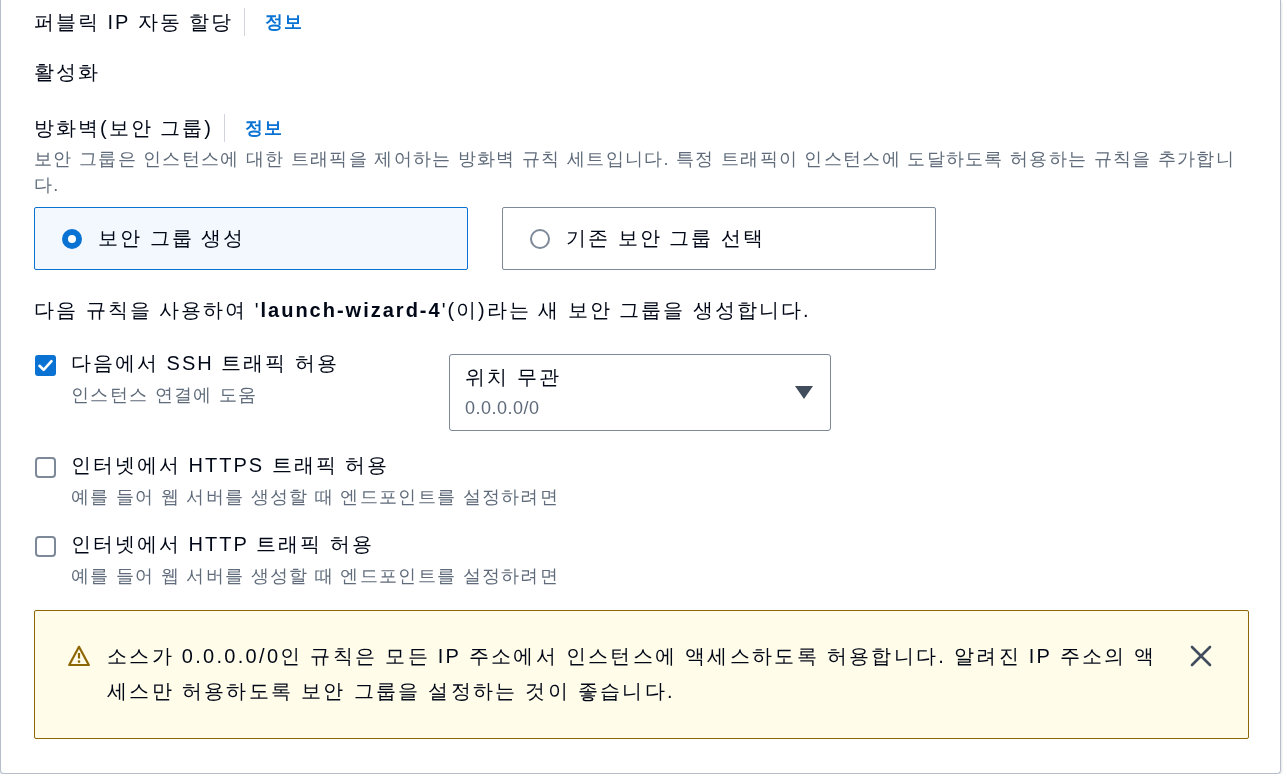 The image size is (1287, 779). Describe the element at coordinates (164, 395) in the screenshot. I see `rule-description: 인스턴스 연결에 도움` at that location.